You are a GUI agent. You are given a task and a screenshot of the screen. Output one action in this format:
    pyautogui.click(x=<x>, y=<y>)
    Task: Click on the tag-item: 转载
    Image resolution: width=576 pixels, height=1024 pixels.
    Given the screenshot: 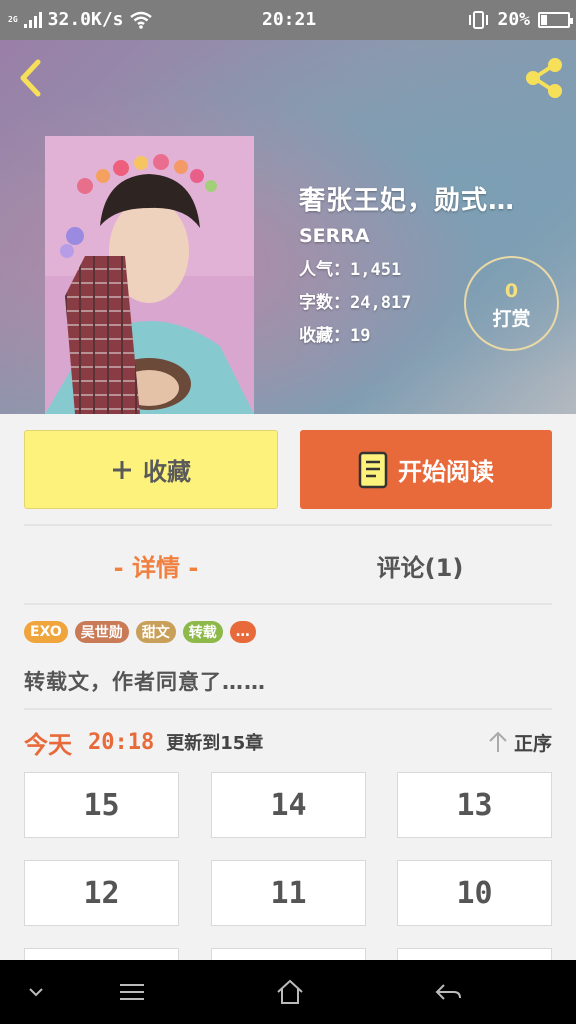 What is the action you would take?
    pyautogui.click(x=202, y=632)
    